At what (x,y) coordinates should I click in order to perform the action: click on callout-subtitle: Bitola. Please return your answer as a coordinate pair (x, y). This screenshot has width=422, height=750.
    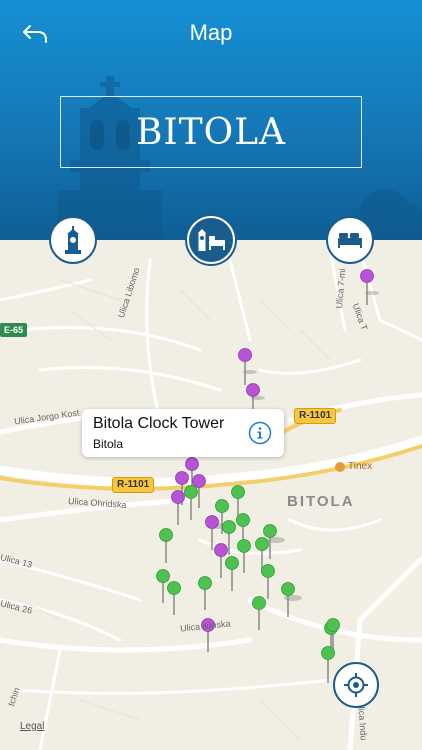
    Looking at the image, I should click on (108, 444).